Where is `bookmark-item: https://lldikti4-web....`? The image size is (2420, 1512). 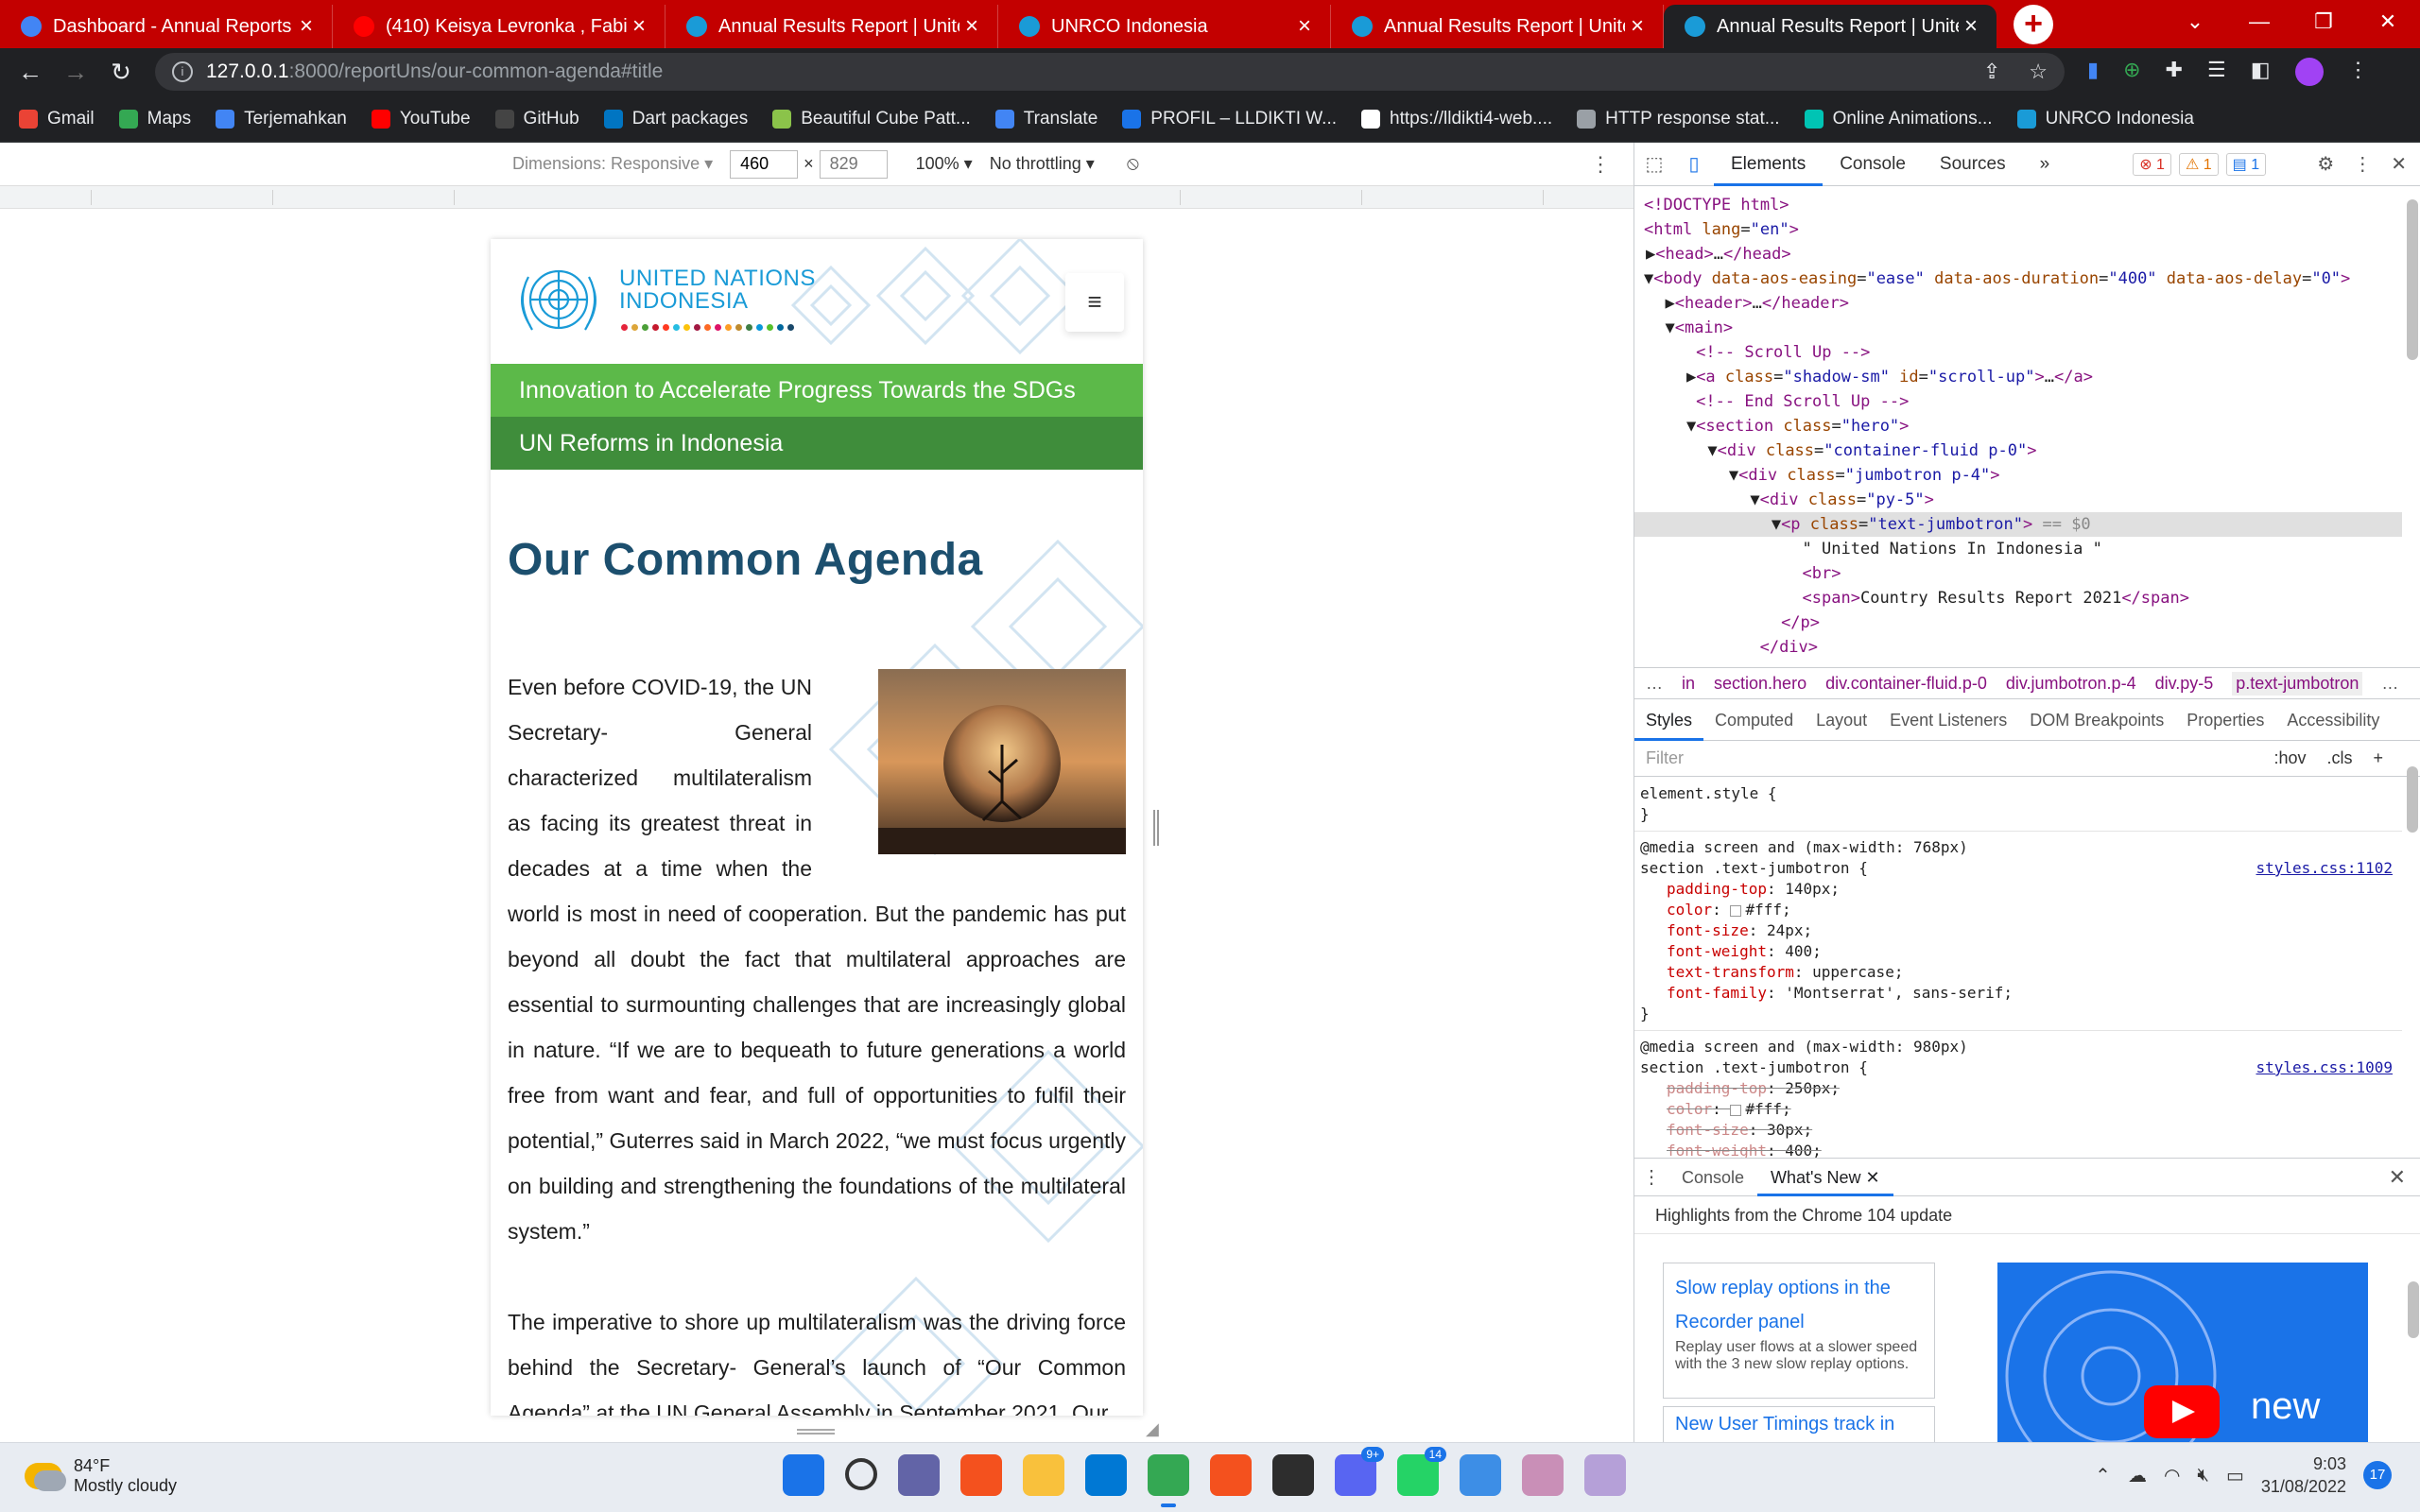
bookmark-item: https://lldikti4-web.... is located at coordinates (1456, 119).